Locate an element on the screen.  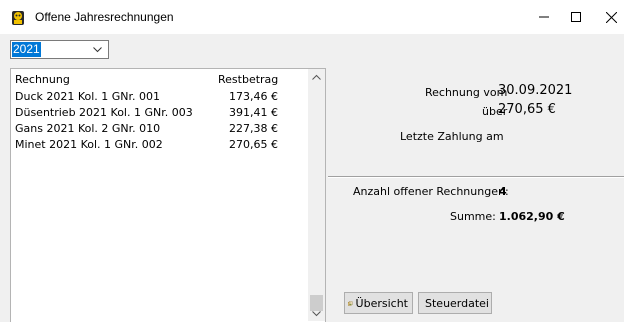
year-selected-value: 2021 is located at coordinates (26, 49).